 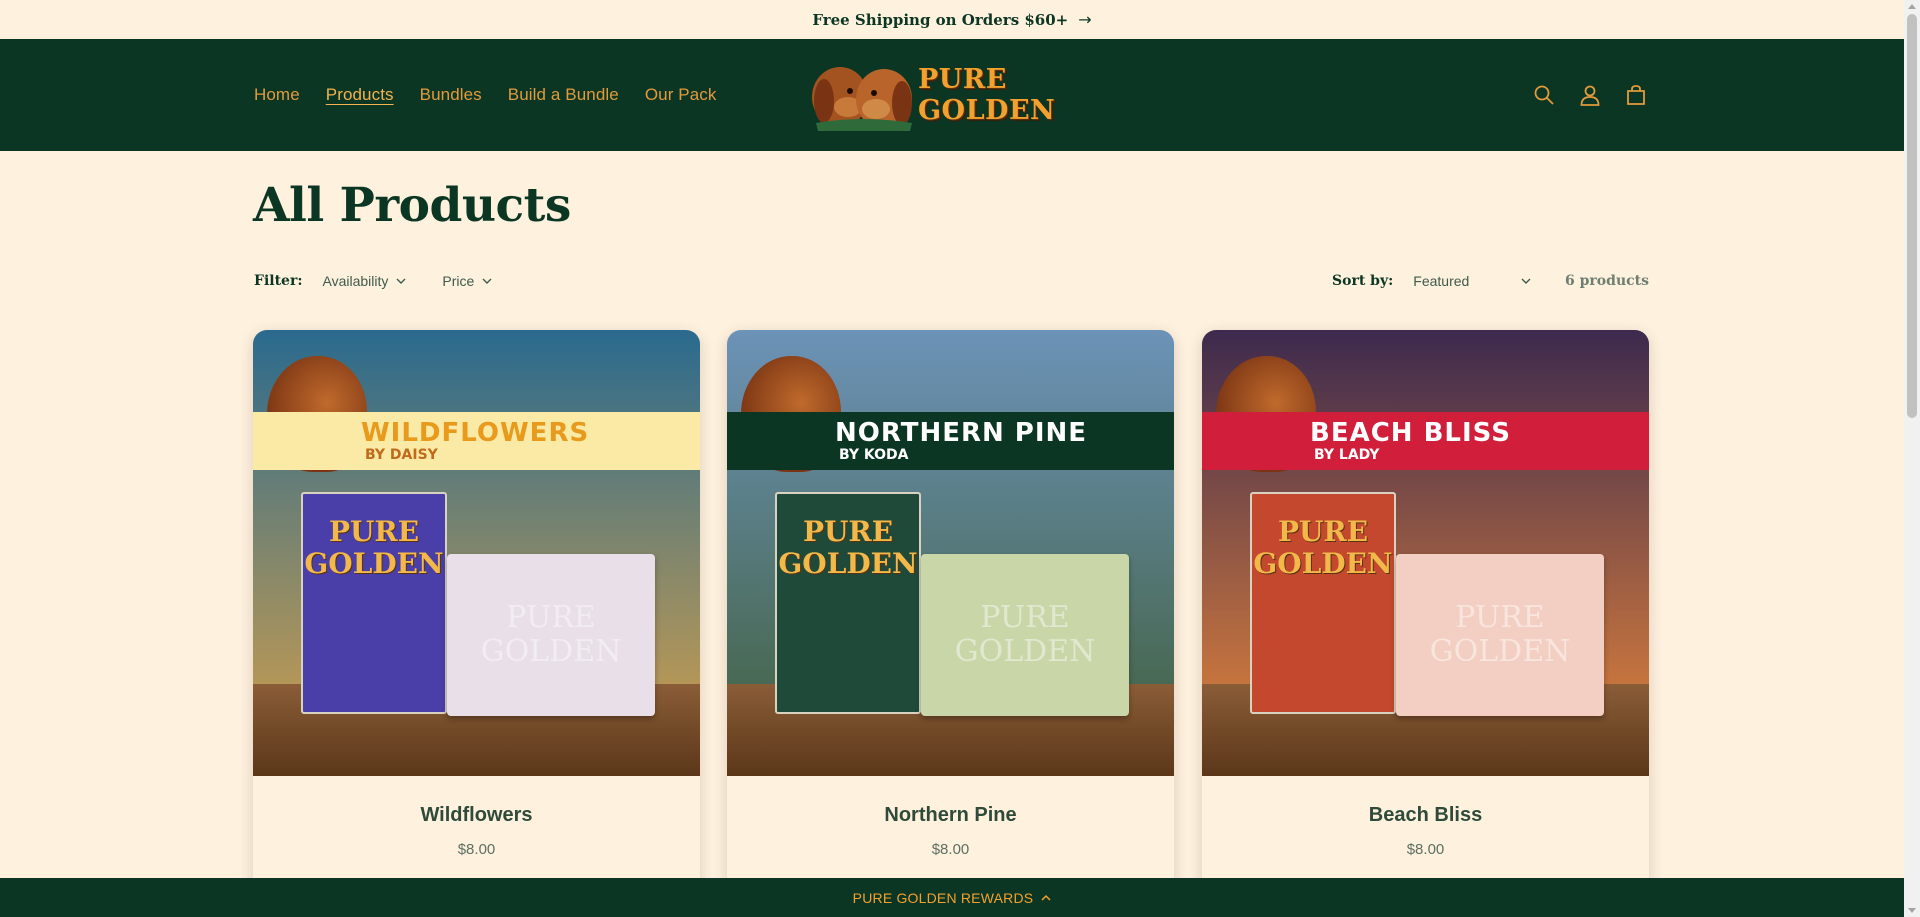 What do you see at coordinates (1912, 458) in the screenshot?
I see `page-scrollbar` at bounding box center [1912, 458].